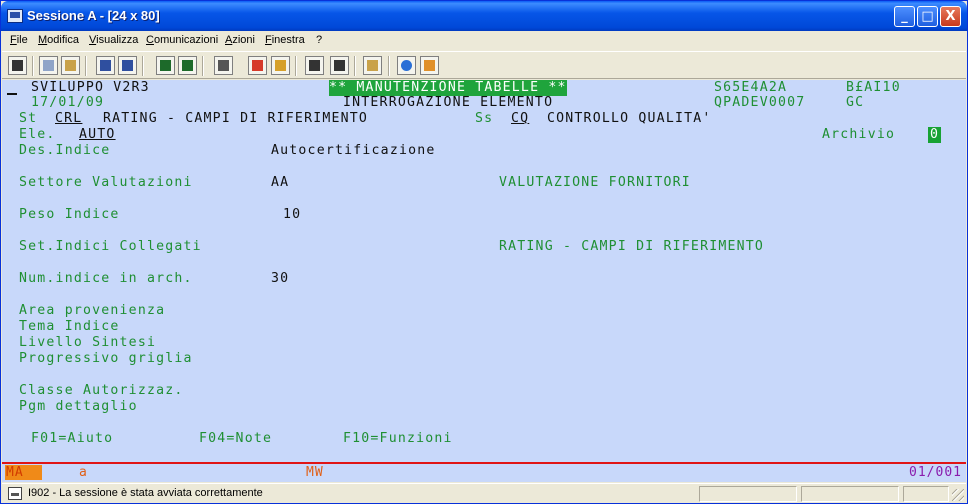 The image size is (968, 504). I want to click on archivio-field: 0, so click(935, 135).